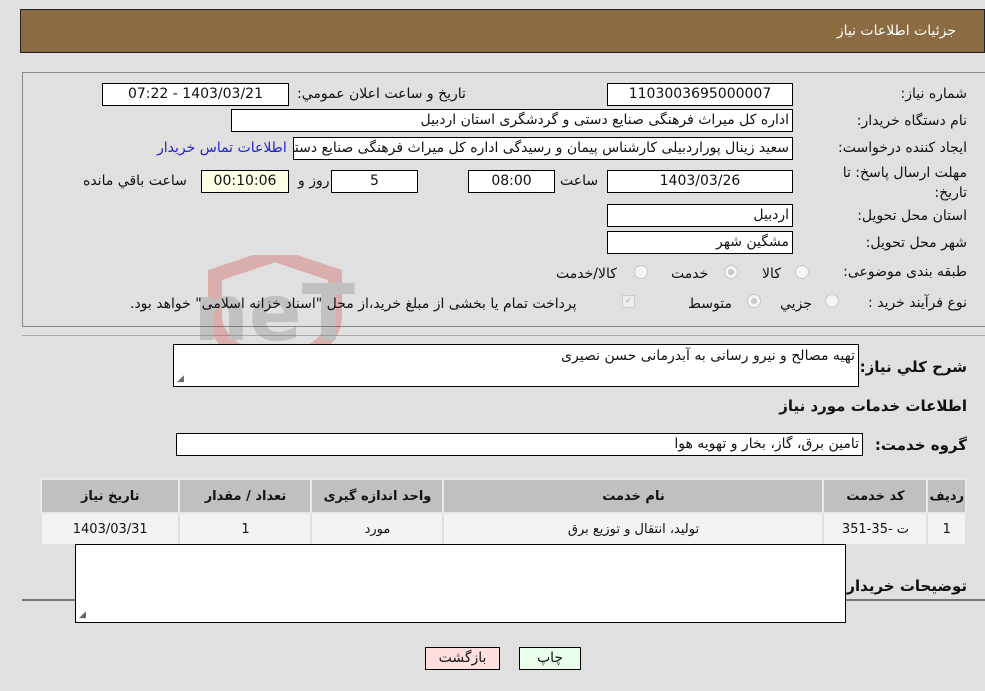 This screenshot has height=691, width=985. I want to click on treasury-checkbox: ✓, so click(628, 301).